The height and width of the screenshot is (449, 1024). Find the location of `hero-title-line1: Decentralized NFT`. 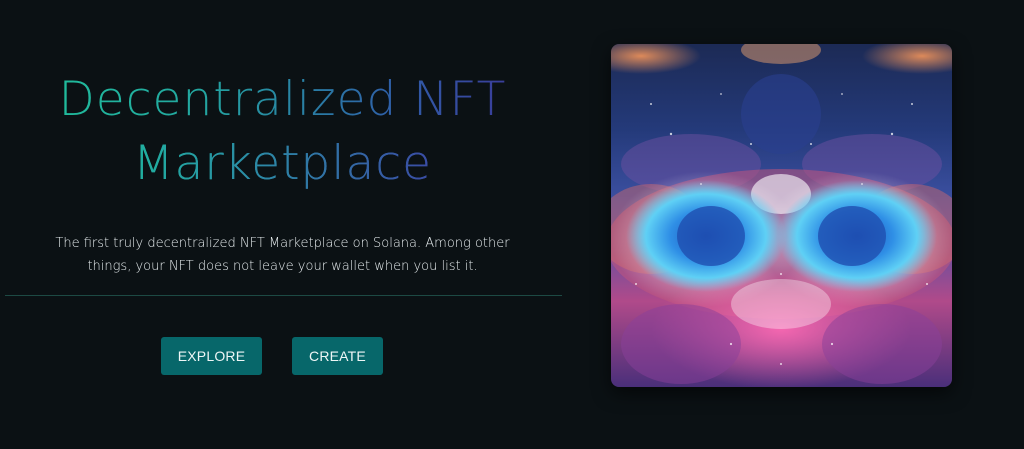

hero-title-line1: Decentralized NFT is located at coordinates (282, 99).